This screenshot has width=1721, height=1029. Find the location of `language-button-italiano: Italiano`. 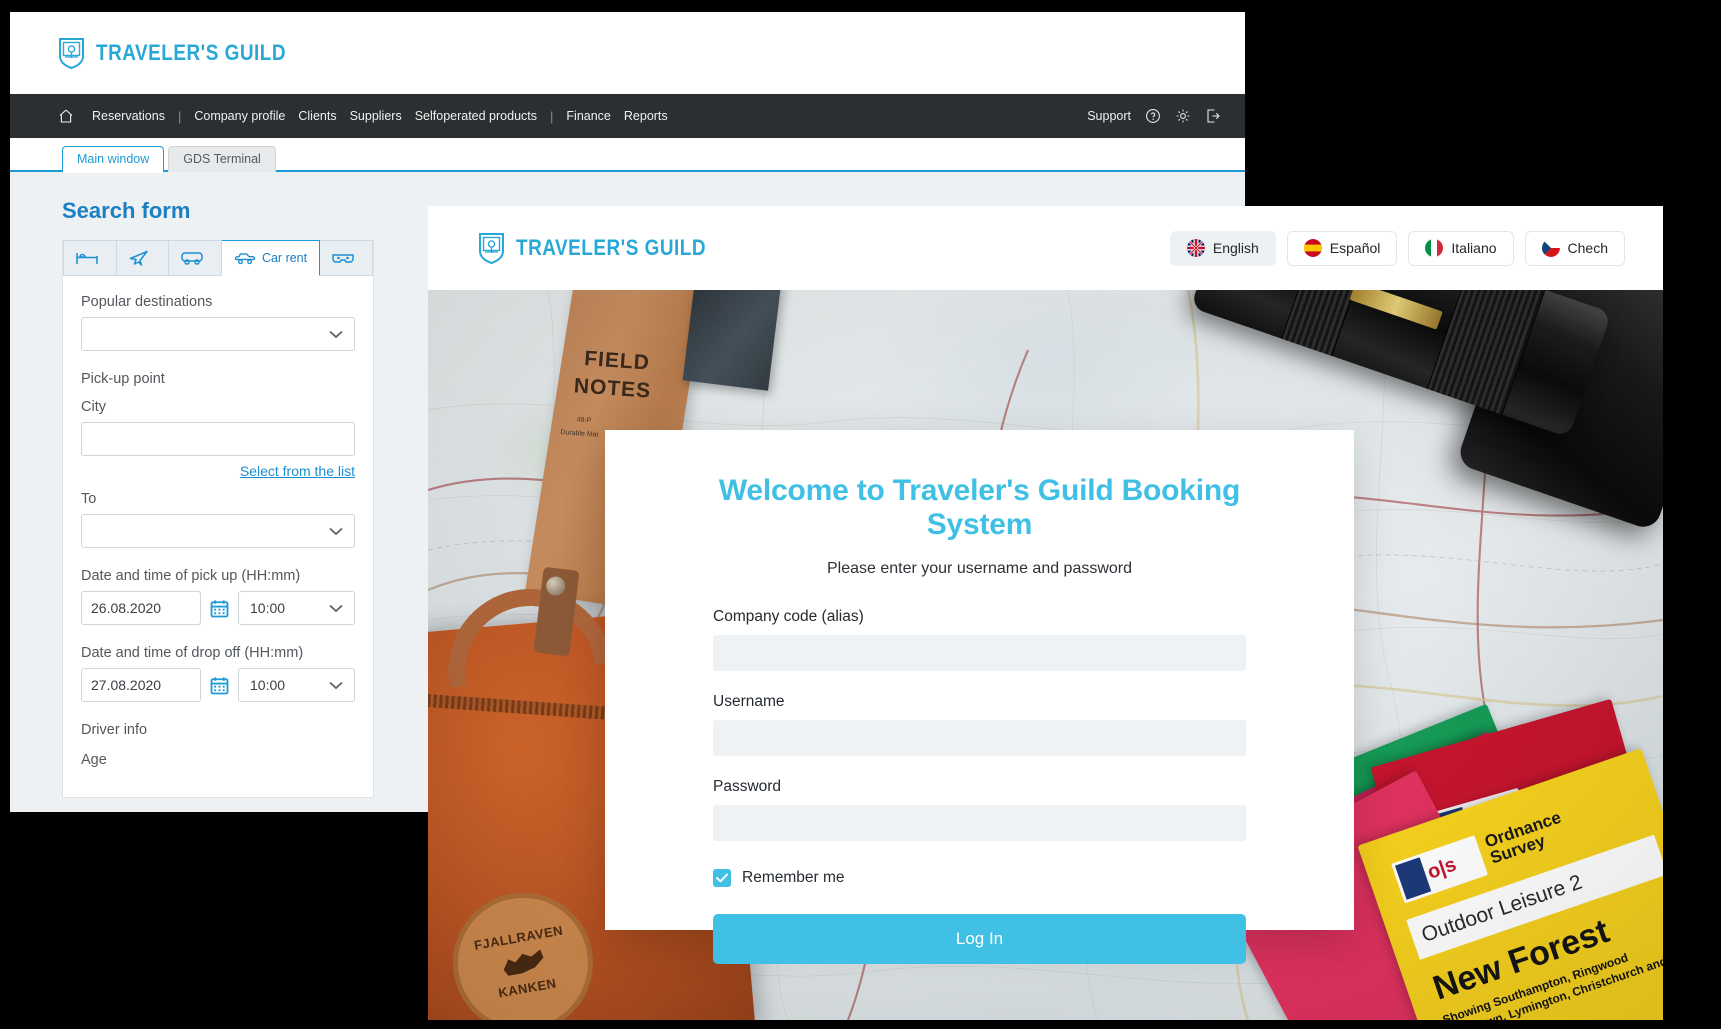

language-button-italiano: Italiano is located at coordinates (1461, 248).